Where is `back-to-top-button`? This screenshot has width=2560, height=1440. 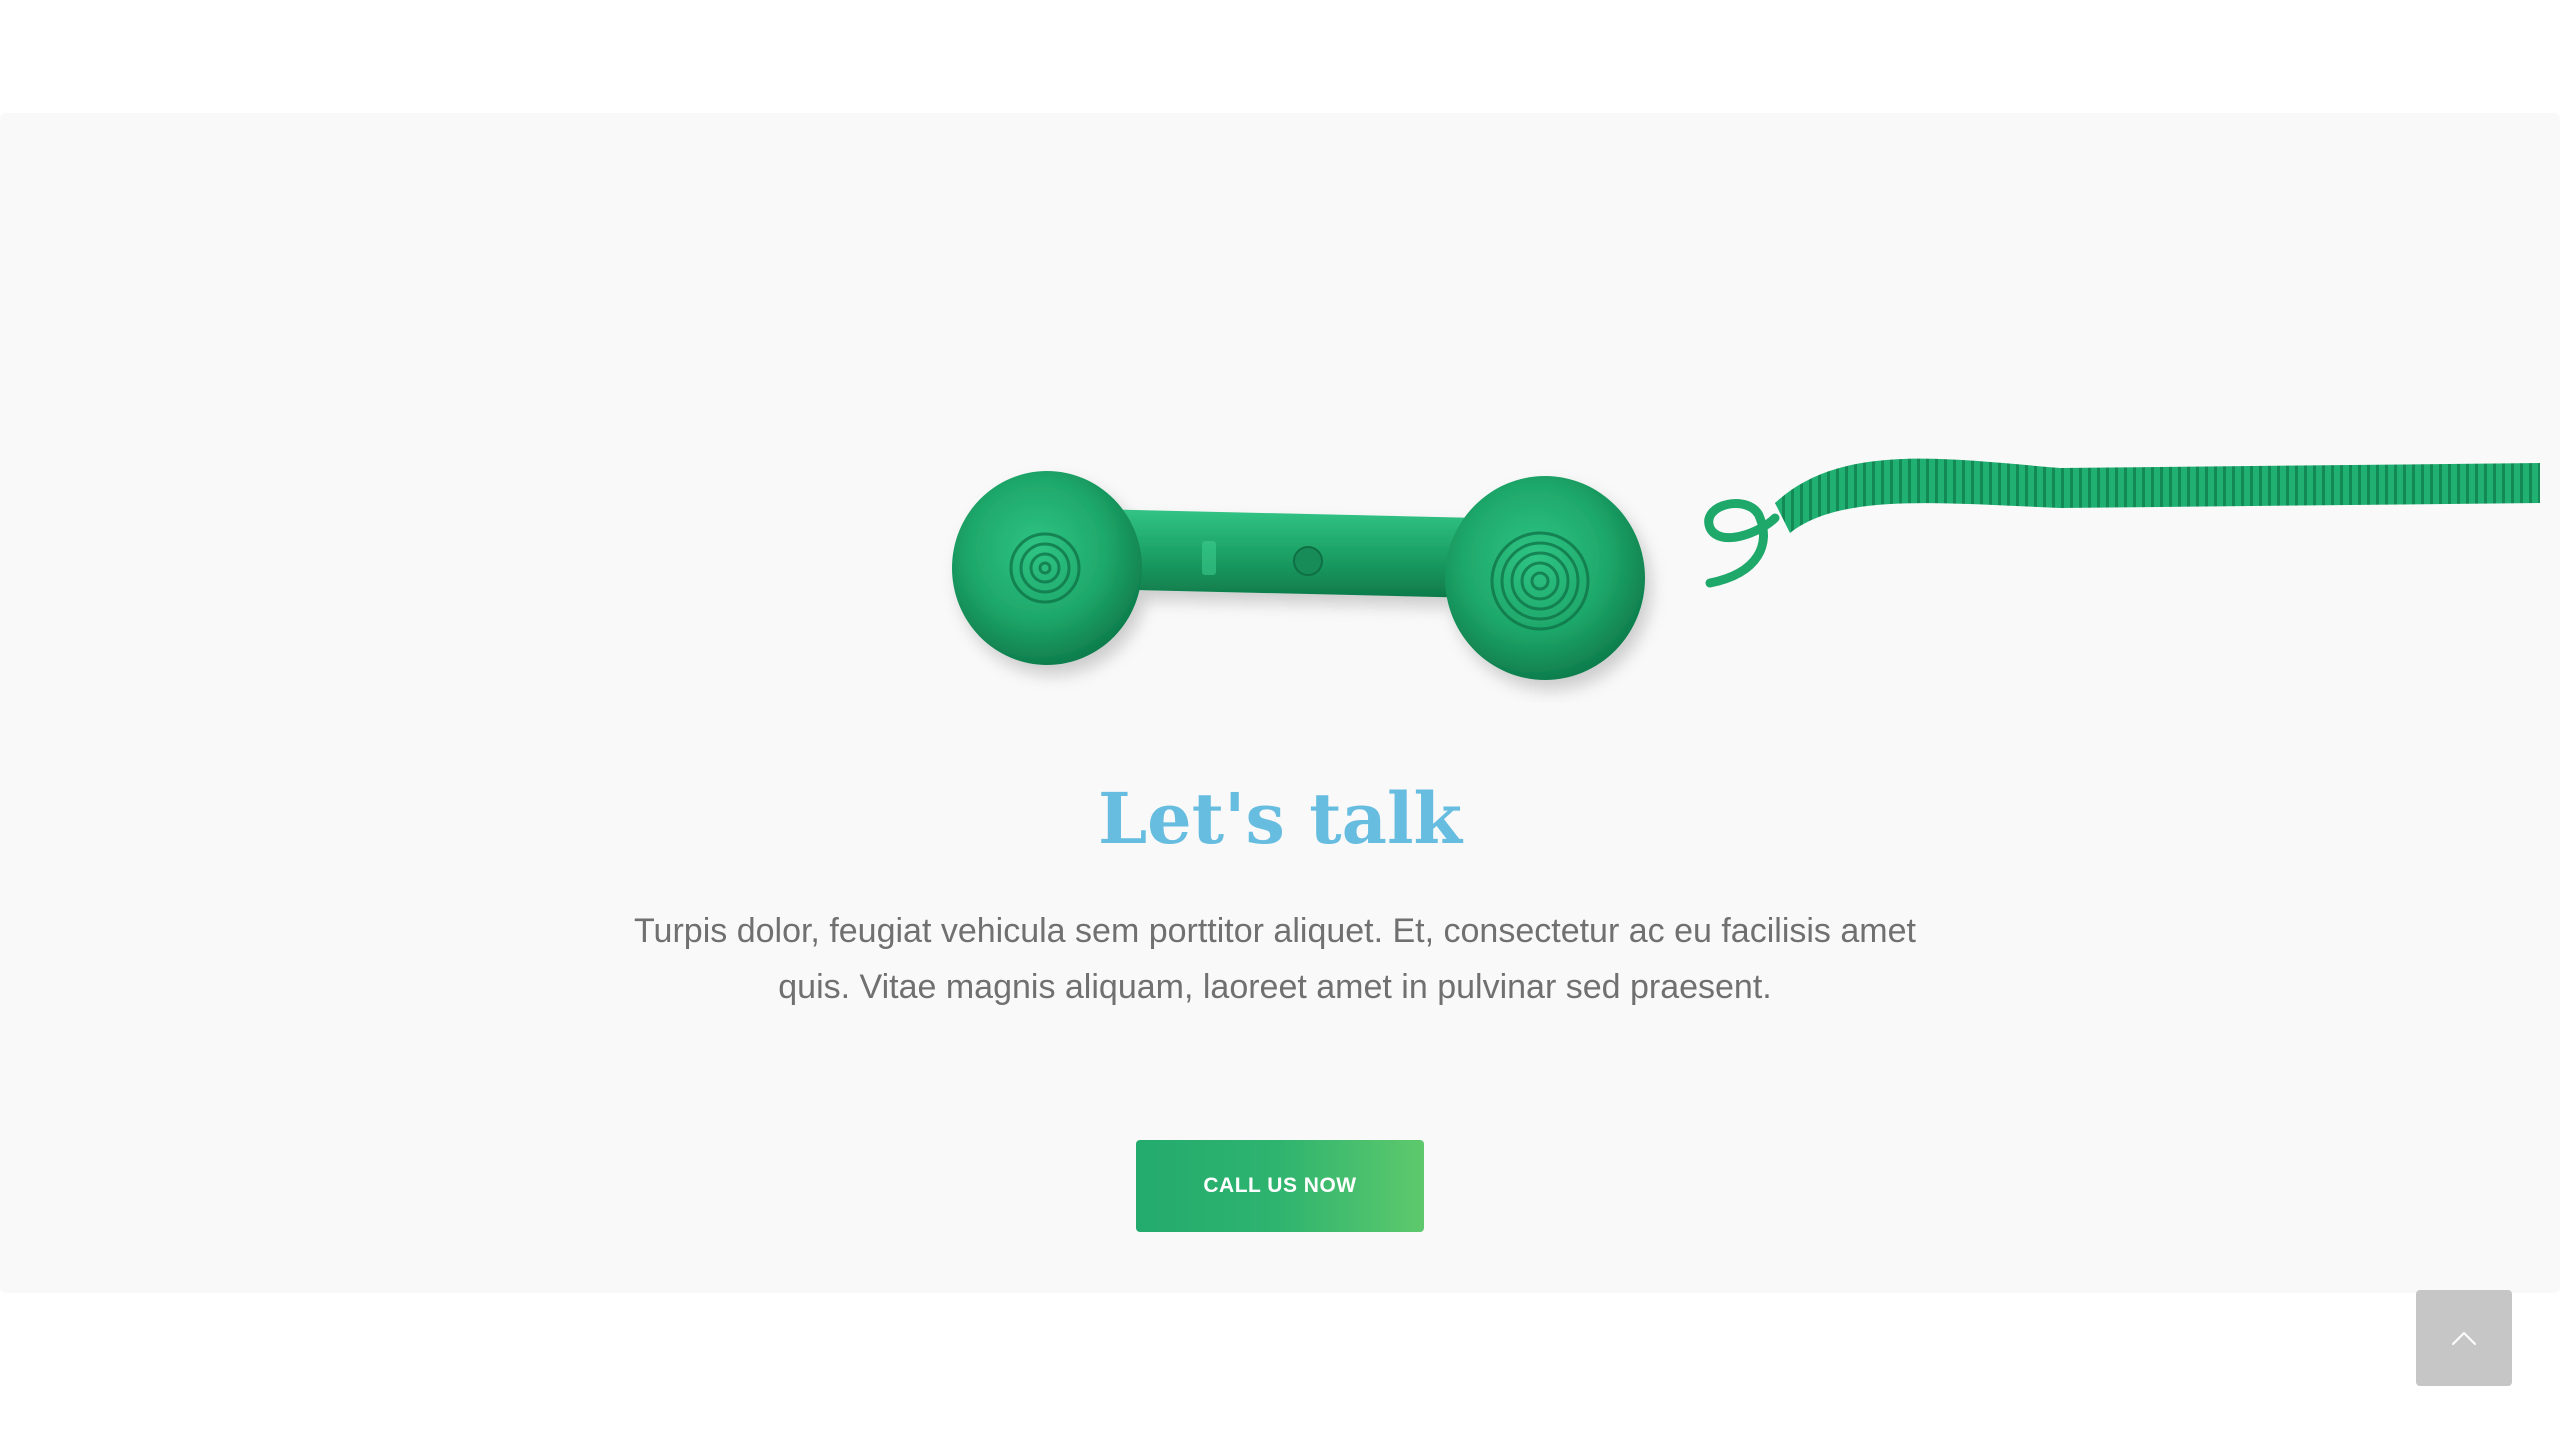 back-to-top-button is located at coordinates (2464, 1338).